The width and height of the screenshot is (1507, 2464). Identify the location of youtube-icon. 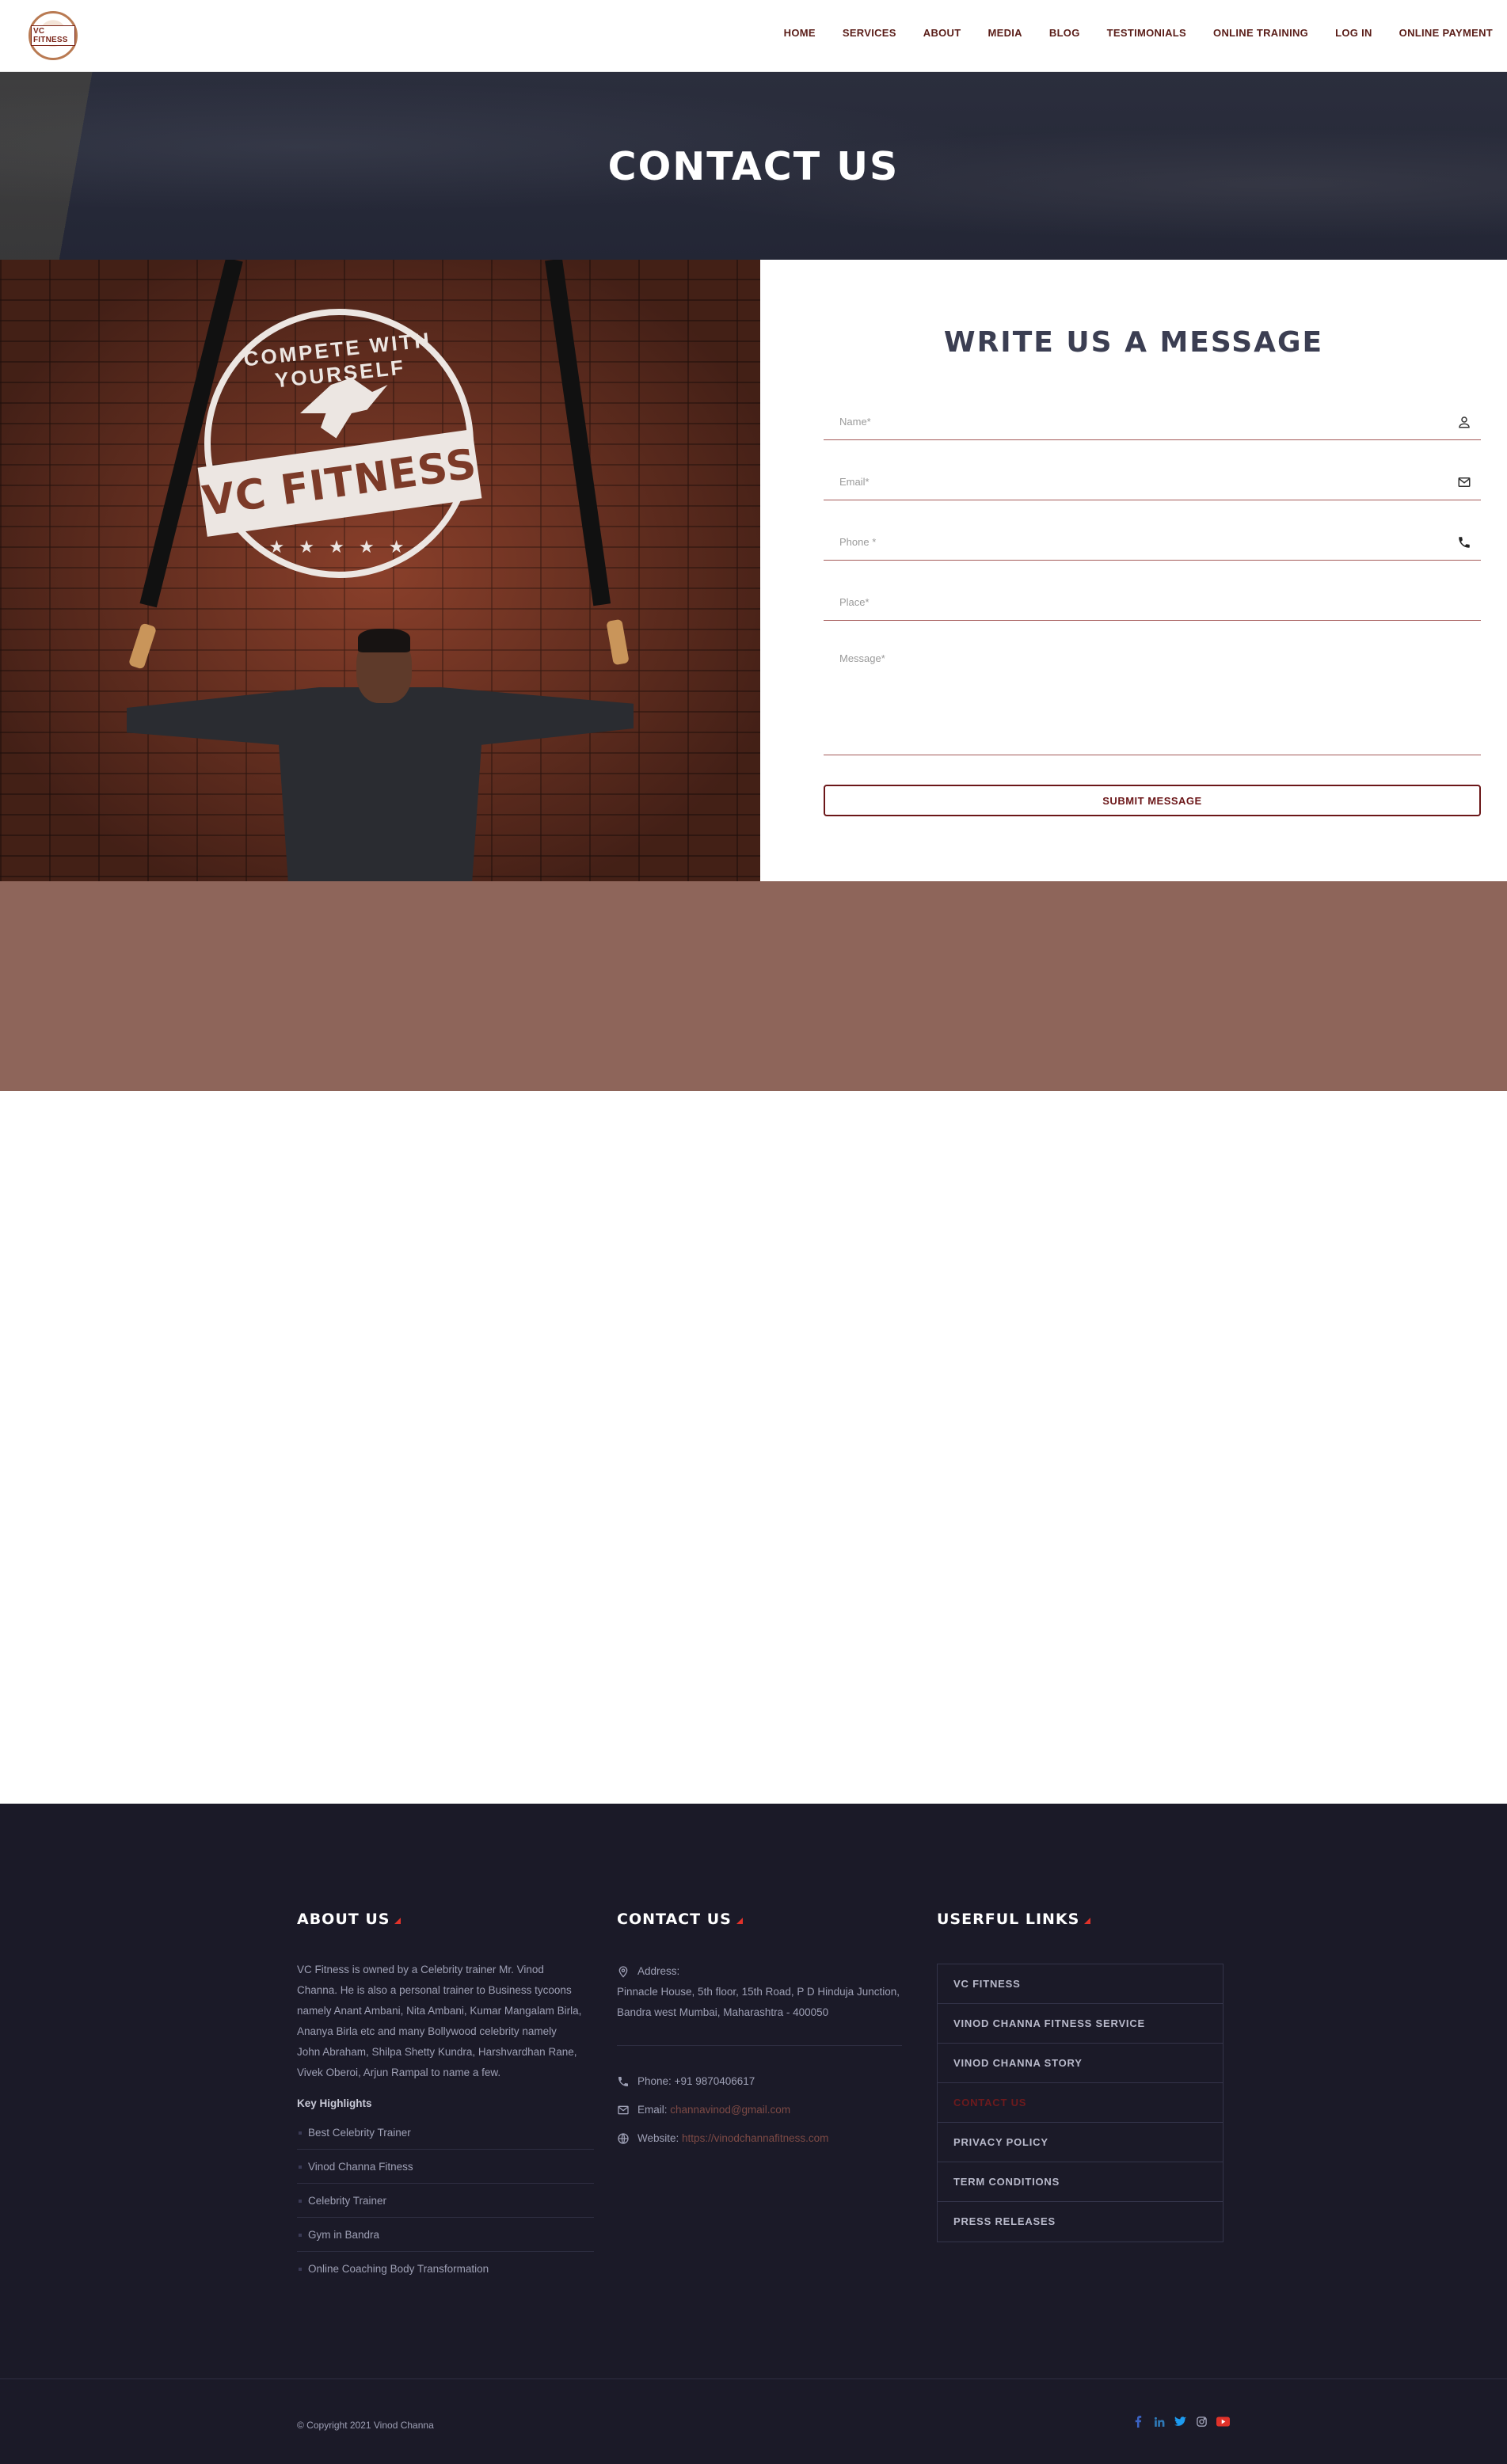
(1223, 2421).